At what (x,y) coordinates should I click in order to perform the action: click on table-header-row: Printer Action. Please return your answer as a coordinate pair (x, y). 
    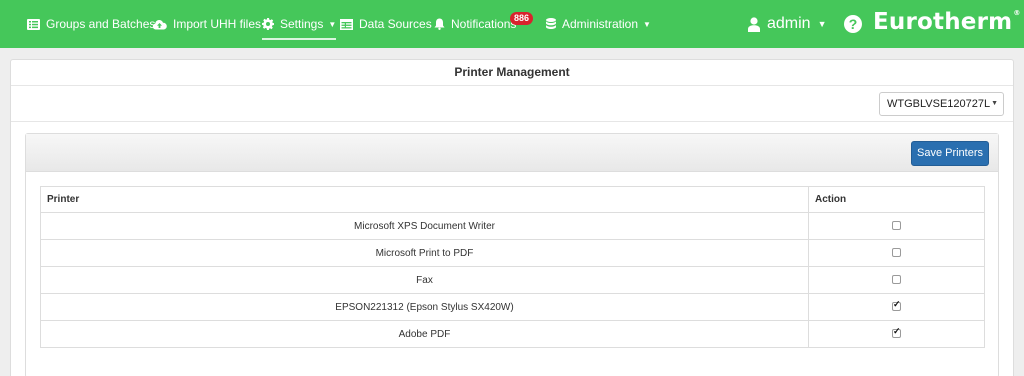
    Looking at the image, I should click on (512, 199).